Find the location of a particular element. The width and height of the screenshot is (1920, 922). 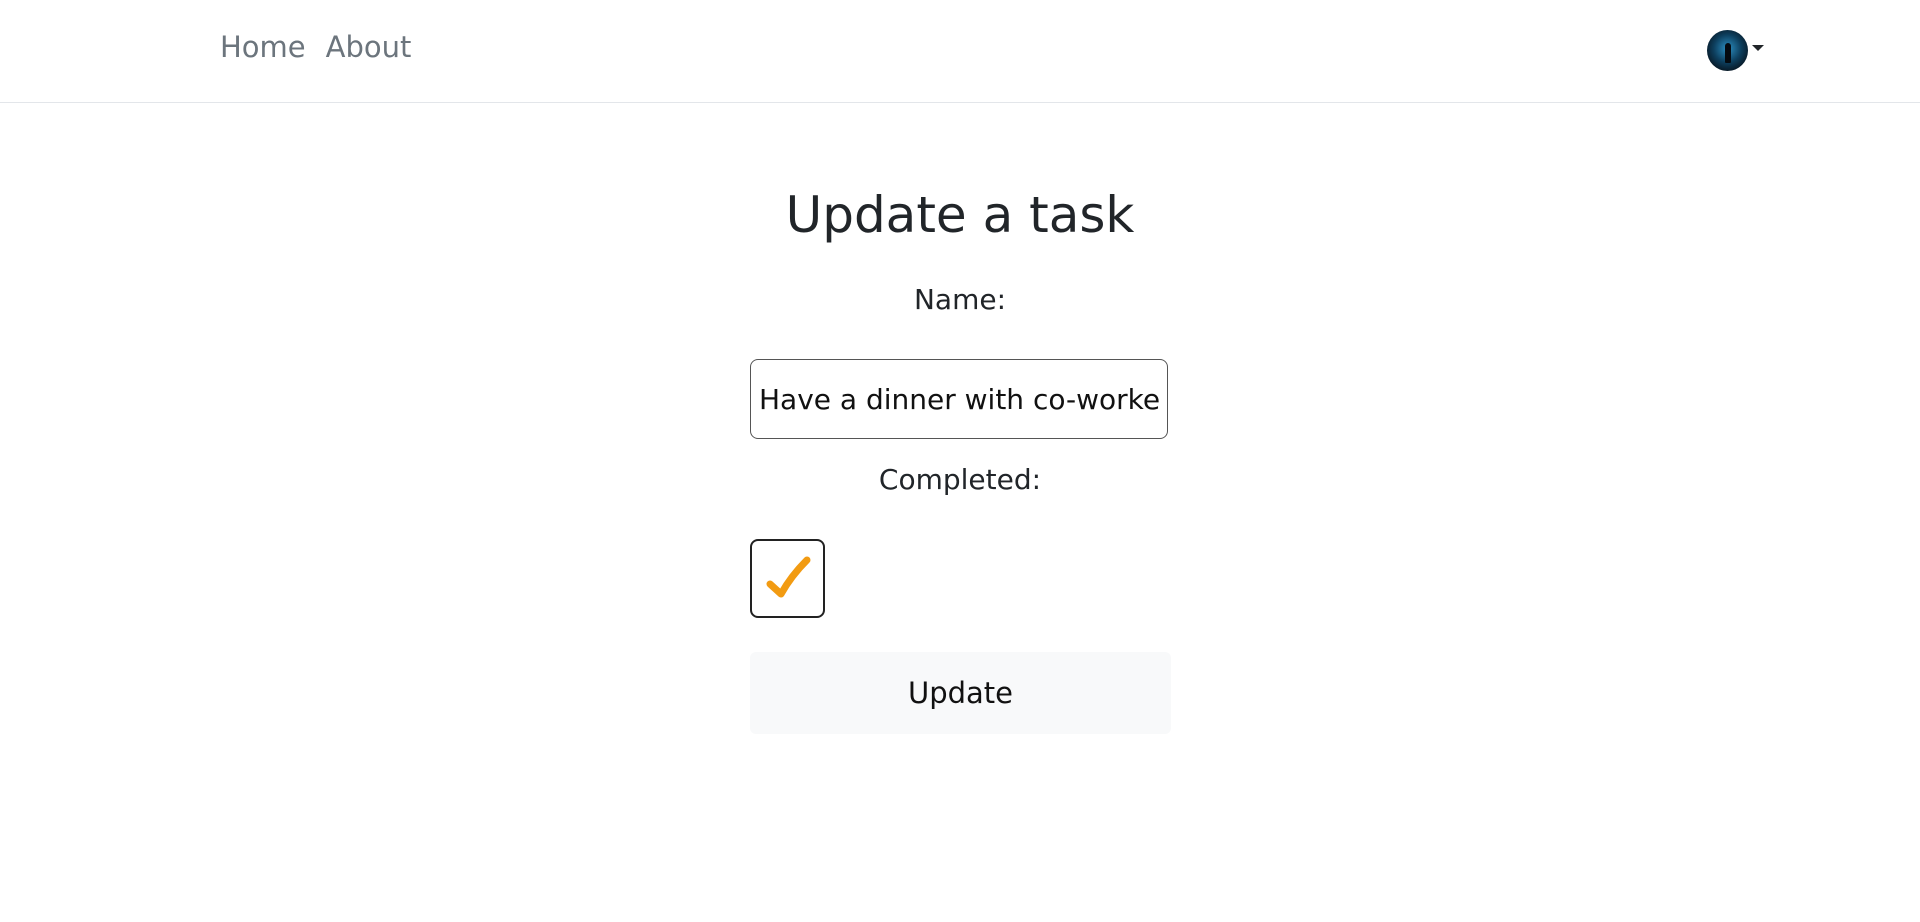

user-avatar-icon is located at coordinates (1727, 50).